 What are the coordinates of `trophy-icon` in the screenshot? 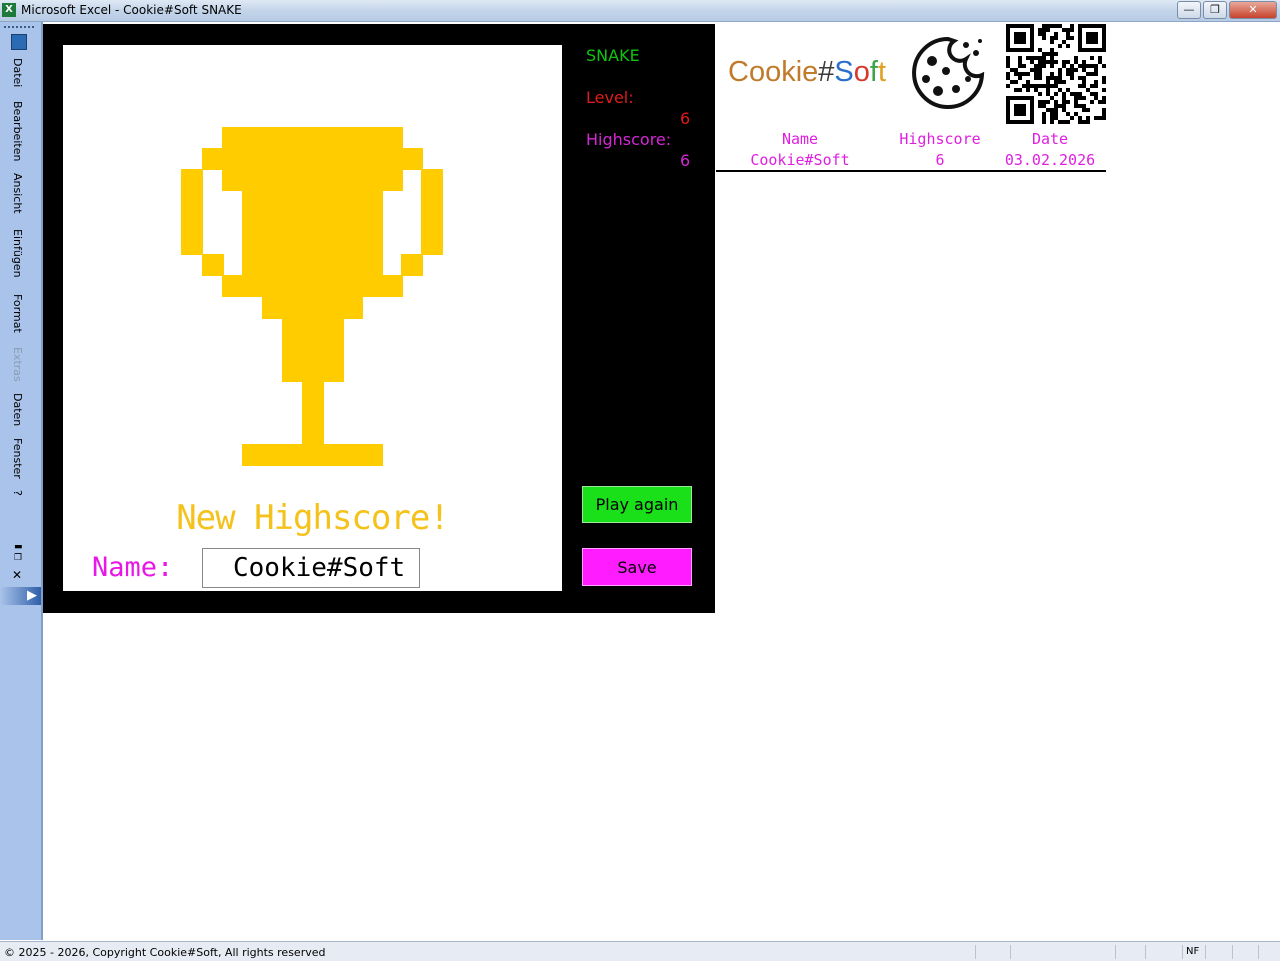 It's located at (312, 296).